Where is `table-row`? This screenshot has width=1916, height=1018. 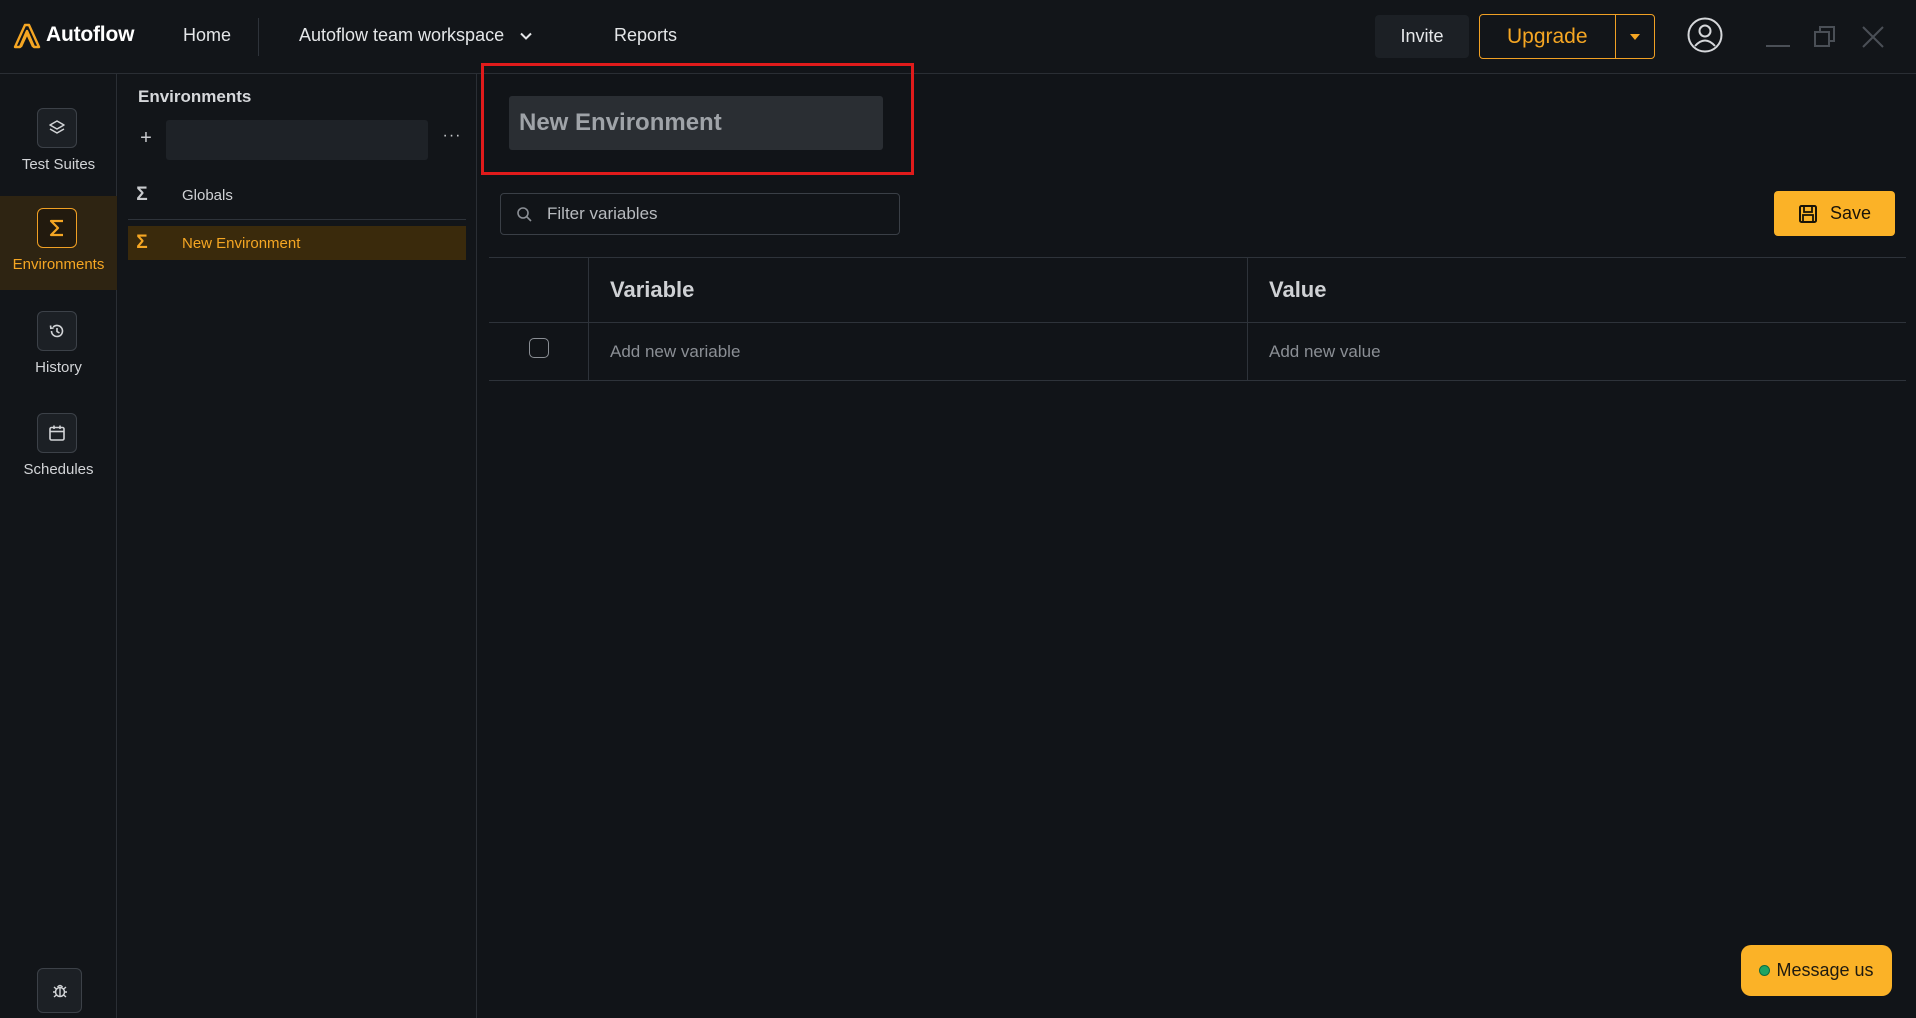
table-row is located at coordinates (1197, 352).